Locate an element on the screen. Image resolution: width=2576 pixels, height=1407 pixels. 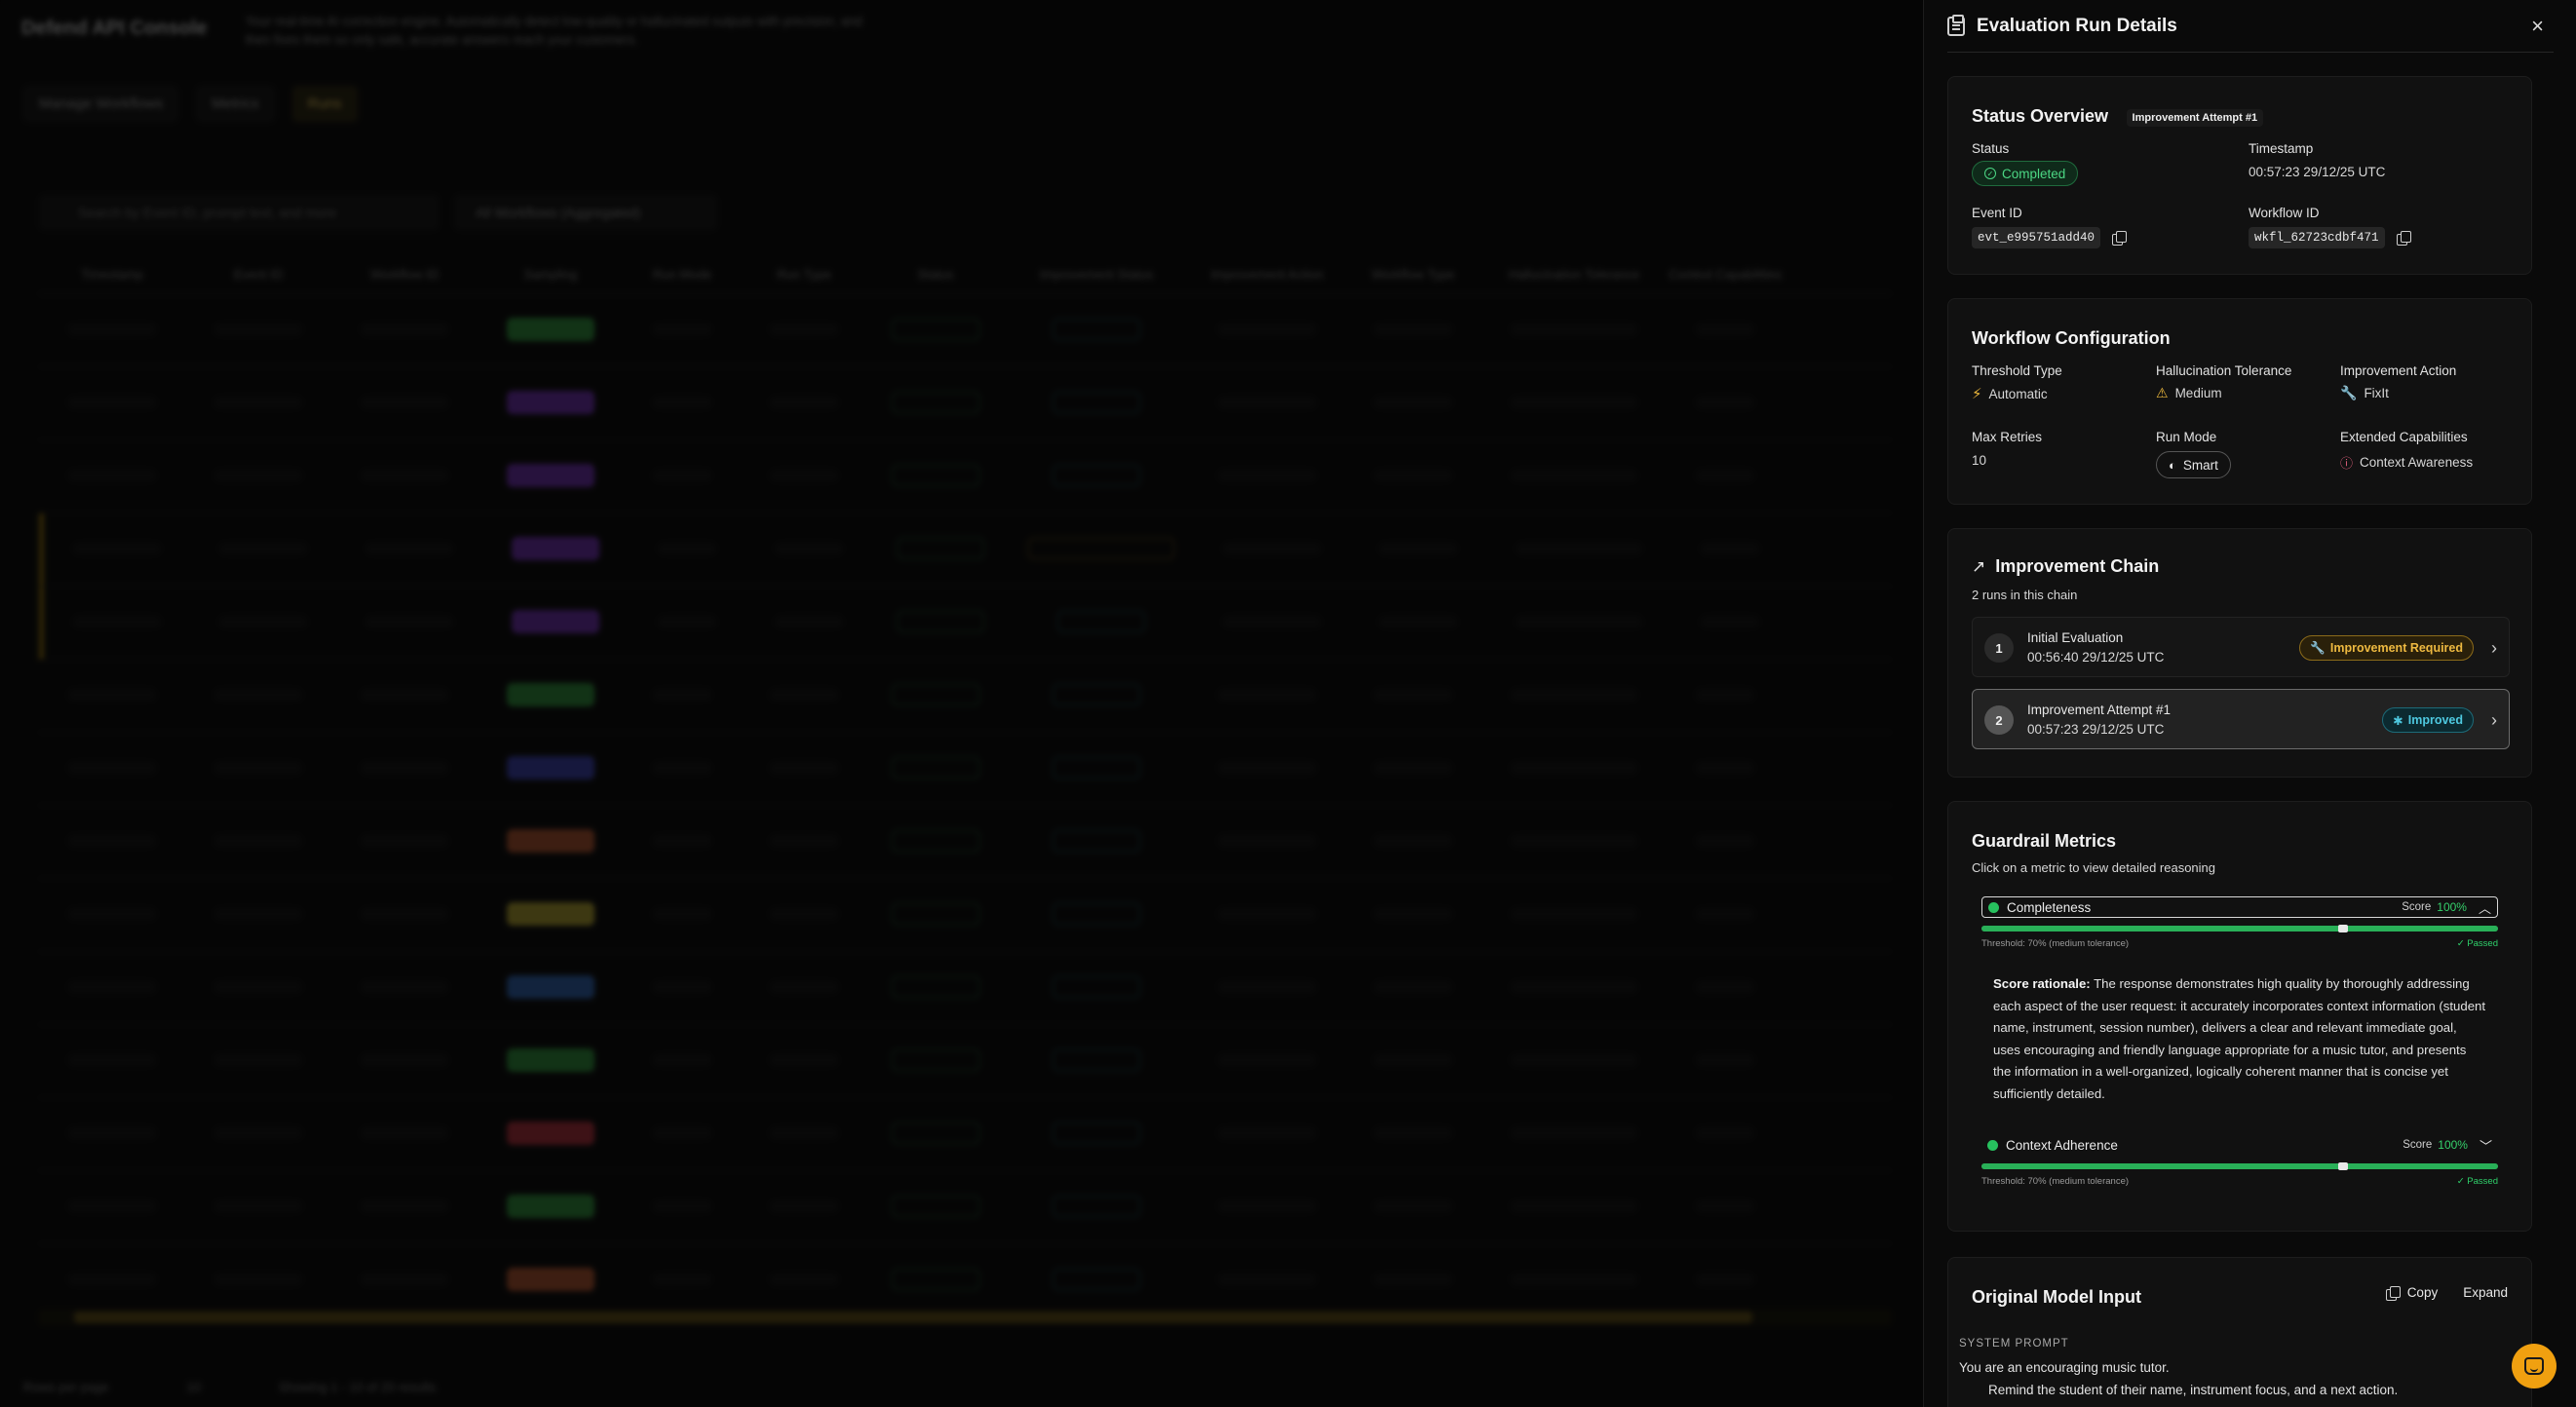
hallucination-tolerance-value: Medium is located at coordinates (2198, 393).